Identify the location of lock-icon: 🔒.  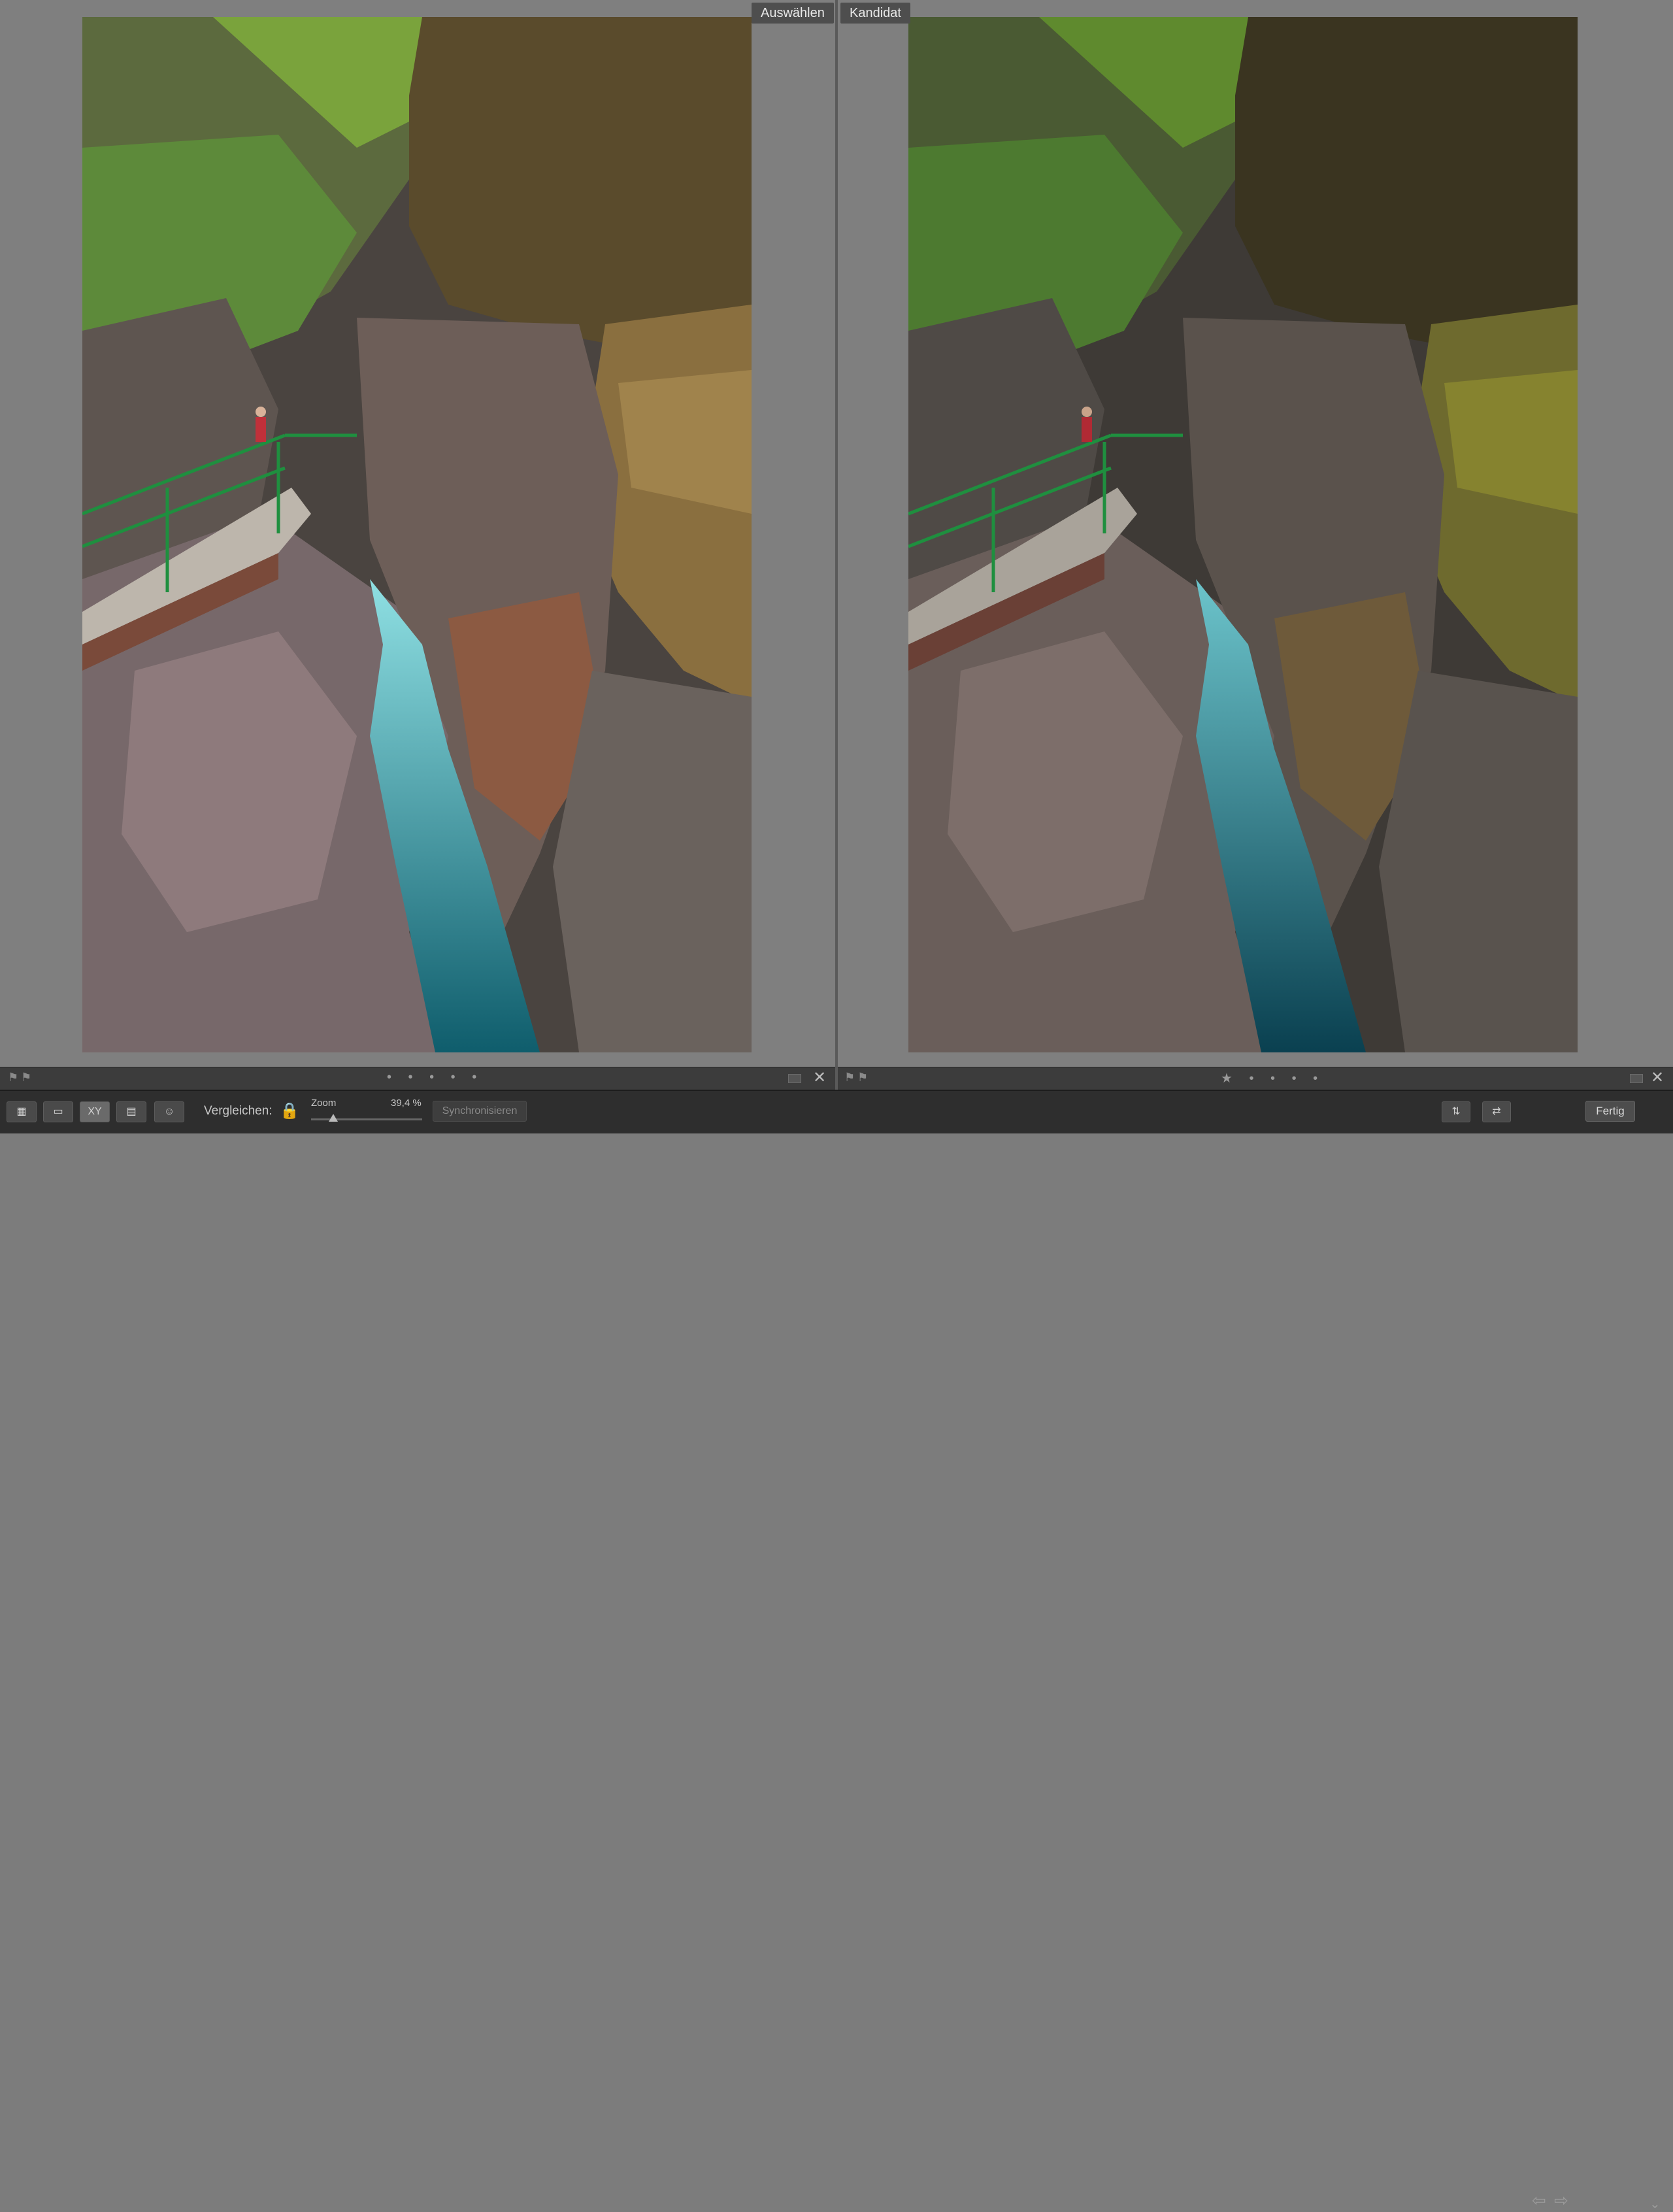
(289, 1110).